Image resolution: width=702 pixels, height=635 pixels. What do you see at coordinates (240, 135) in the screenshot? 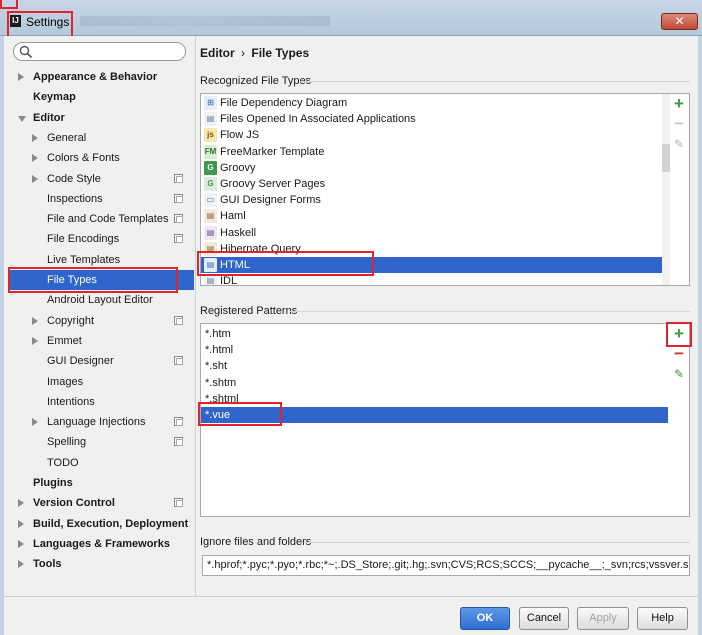
I see `file-type-label: Flow JS` at bounding box center [240, 135].